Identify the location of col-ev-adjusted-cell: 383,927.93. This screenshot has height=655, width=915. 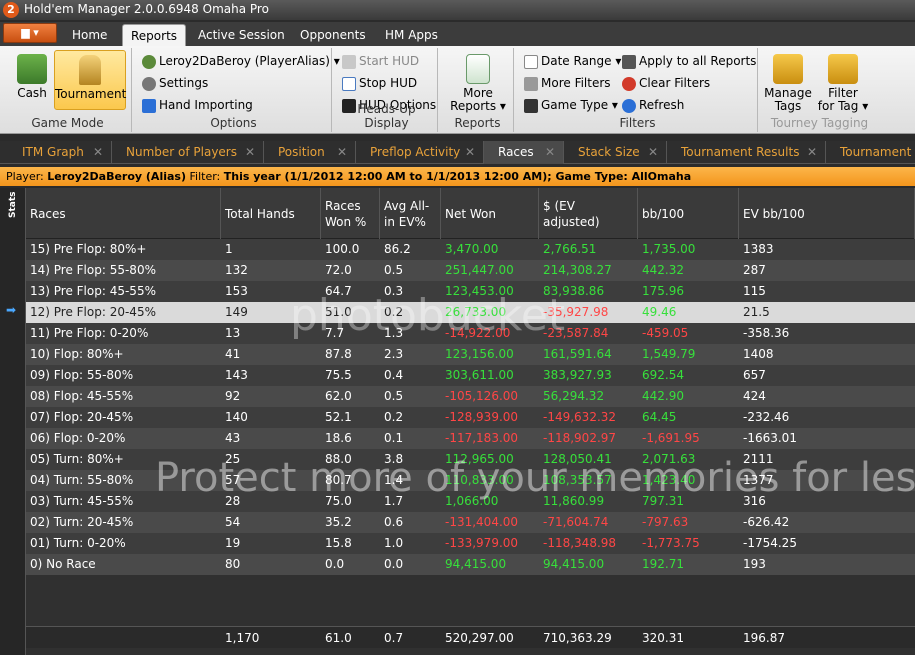
(577, 375).